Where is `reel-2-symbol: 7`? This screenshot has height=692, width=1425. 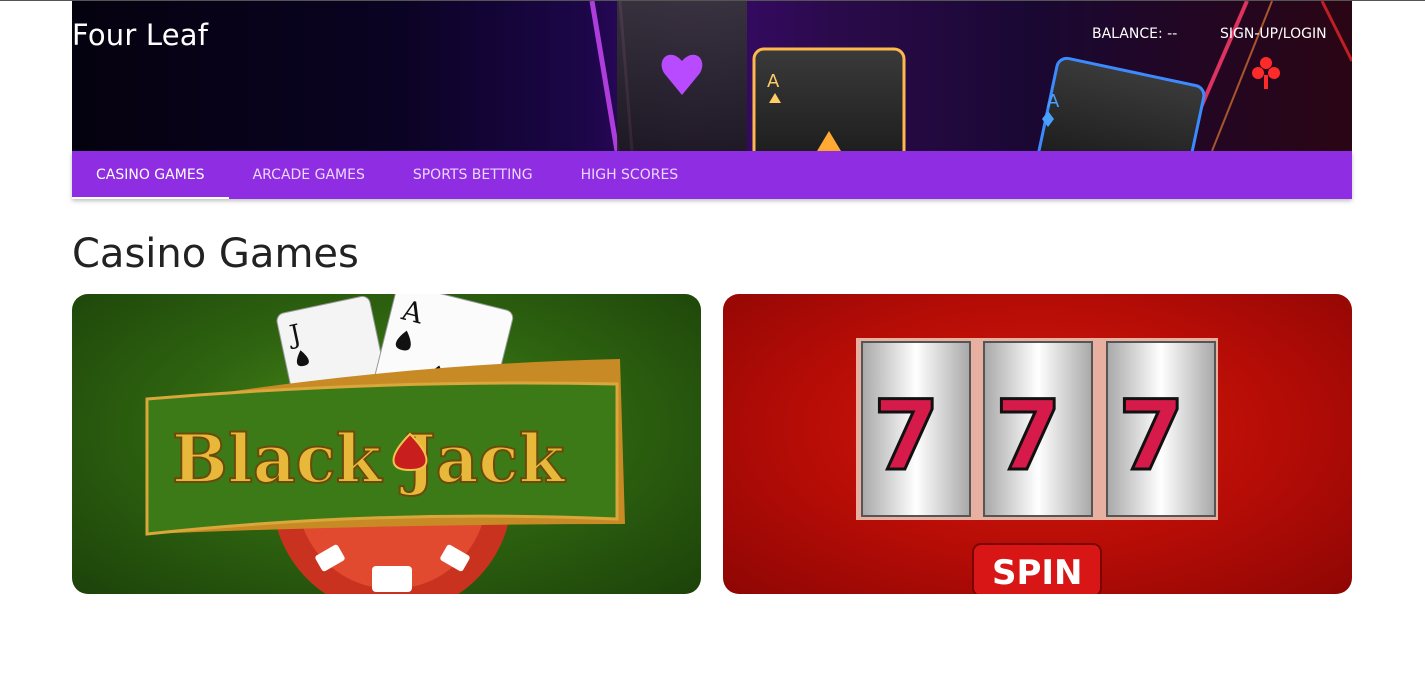 reel-2-symbol: 7 is located at coordinates (1028, 436).